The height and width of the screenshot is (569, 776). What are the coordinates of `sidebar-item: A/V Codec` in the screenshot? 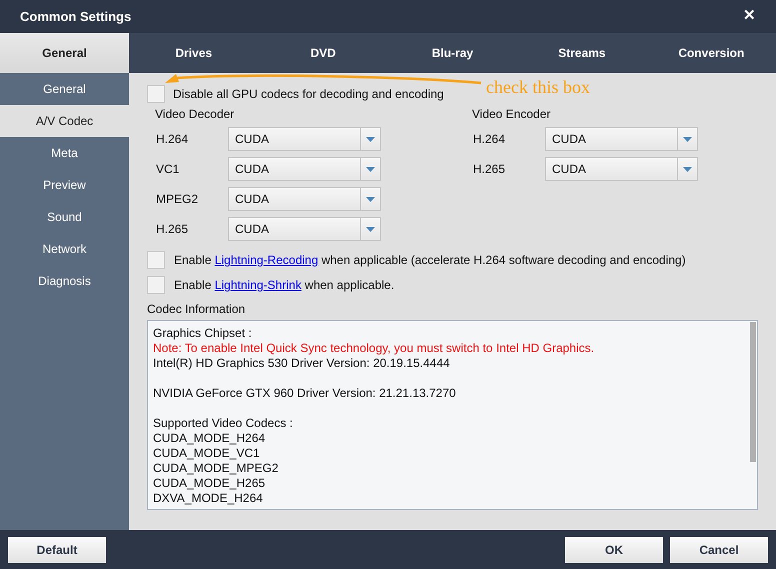 It's located at (64, 121).